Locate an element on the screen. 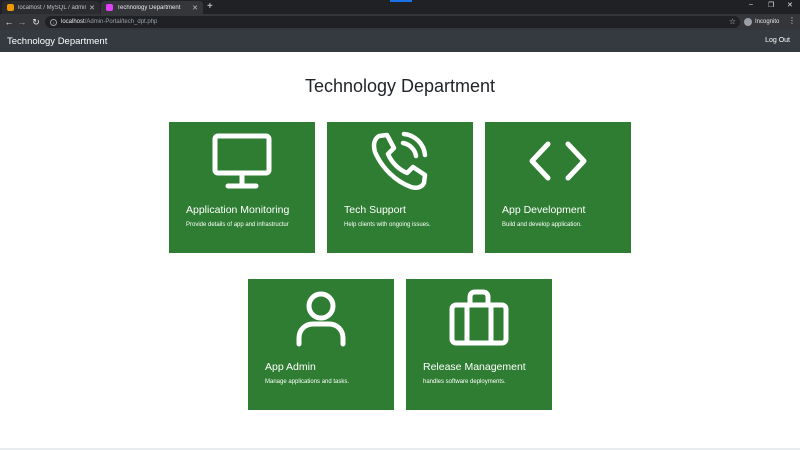  logout-link: Log Out is located at coordinates (777, 40).